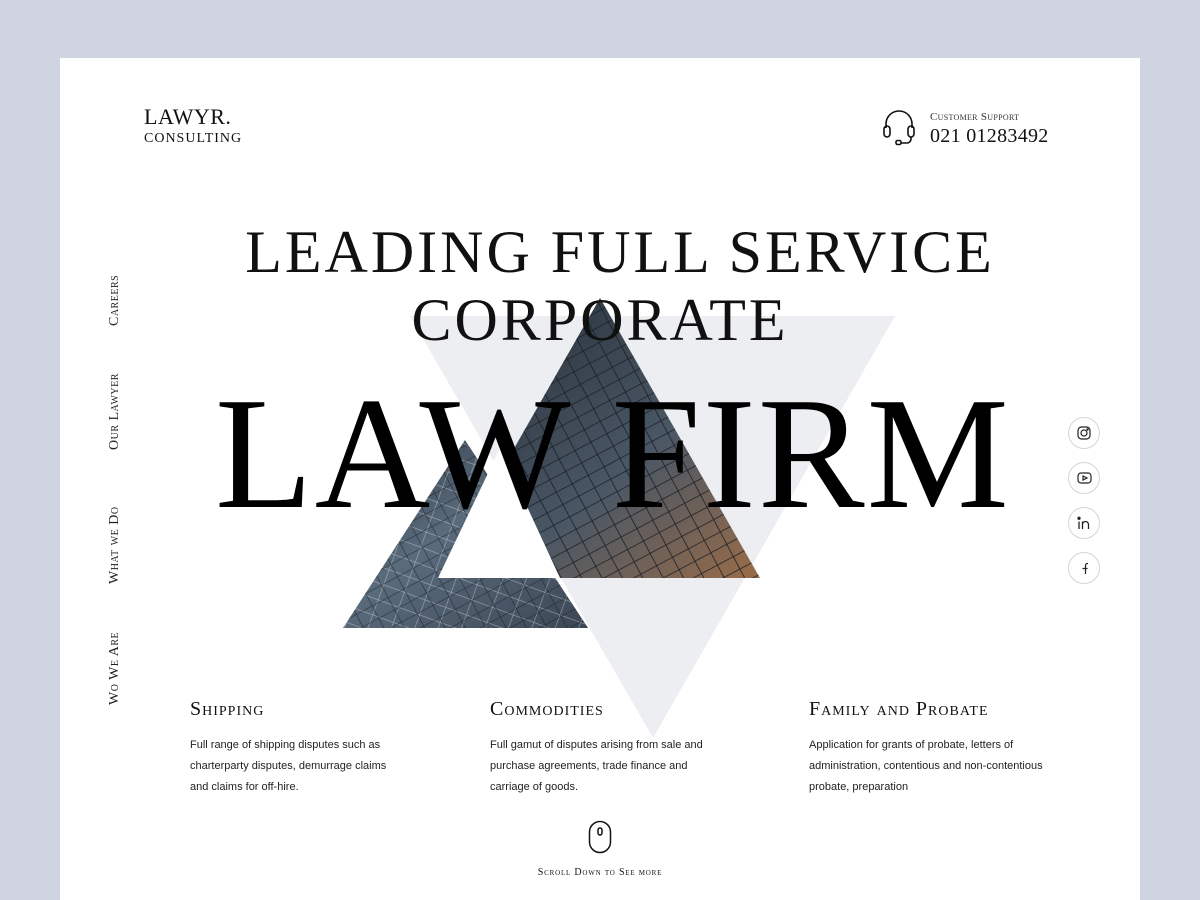 Image resolution: width=1200 pixels, height=900 pixels. What do you see at coordinates (613, 453) in the screenshot?
I see `hero-big-title: LAW FIRM` at bounding box center [613, 453].